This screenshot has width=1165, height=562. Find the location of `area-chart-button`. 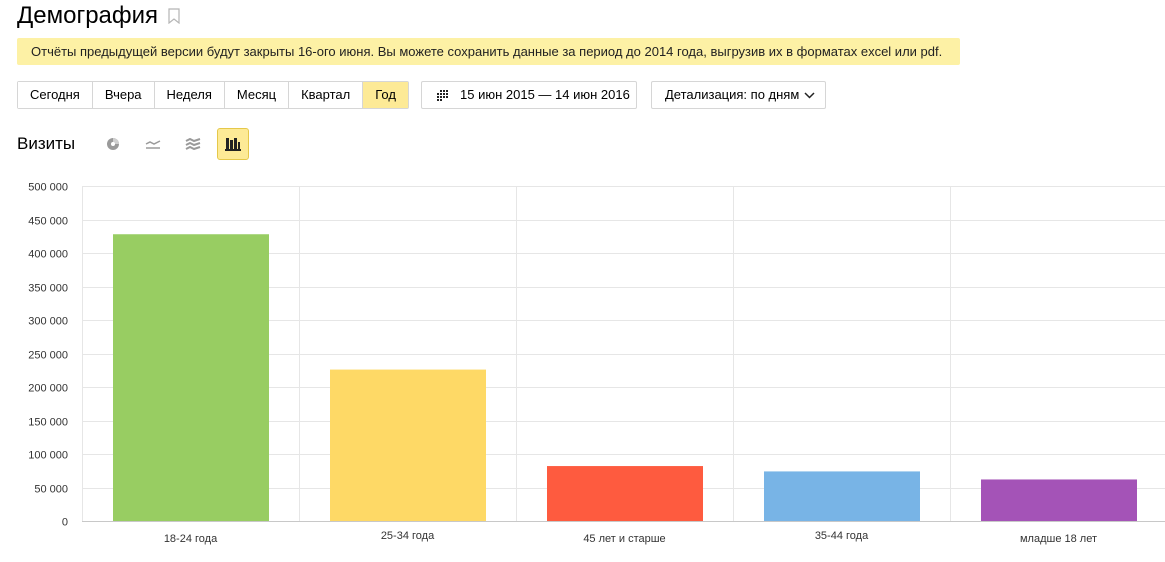

area-chart-button is located at coordinates (193, 144).